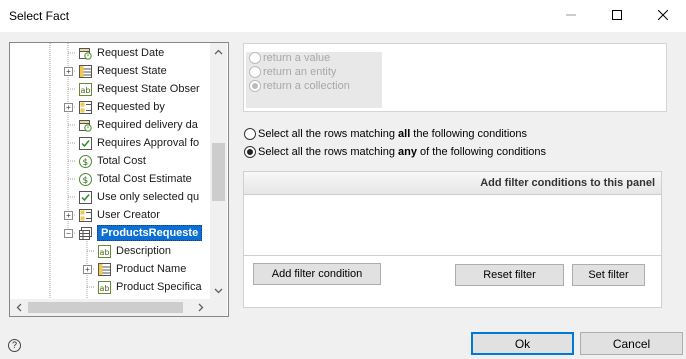 This screenshot has height=359, width=686. I want to click on window-title: Select Fact, so click(39, 16).